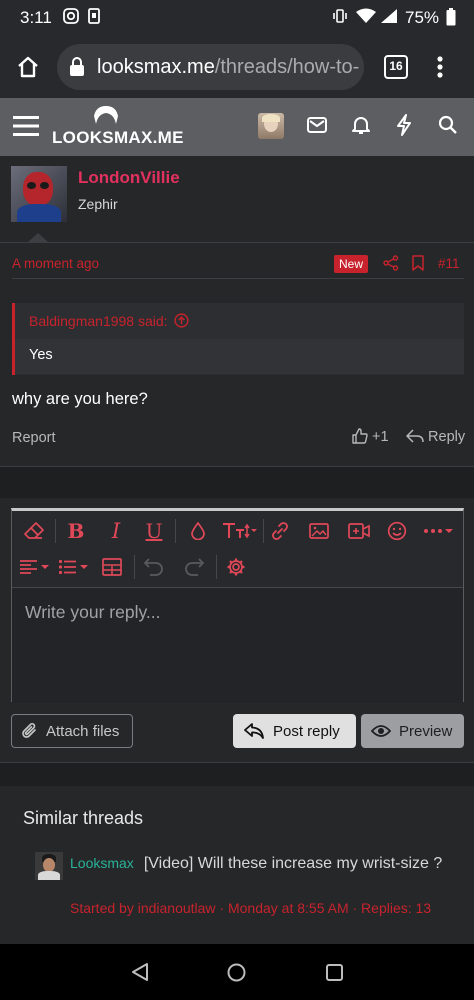 Image resolution: width=474 pixels, height=1000 pixels. I want to click on paperclip-icon, so click(29, 730).